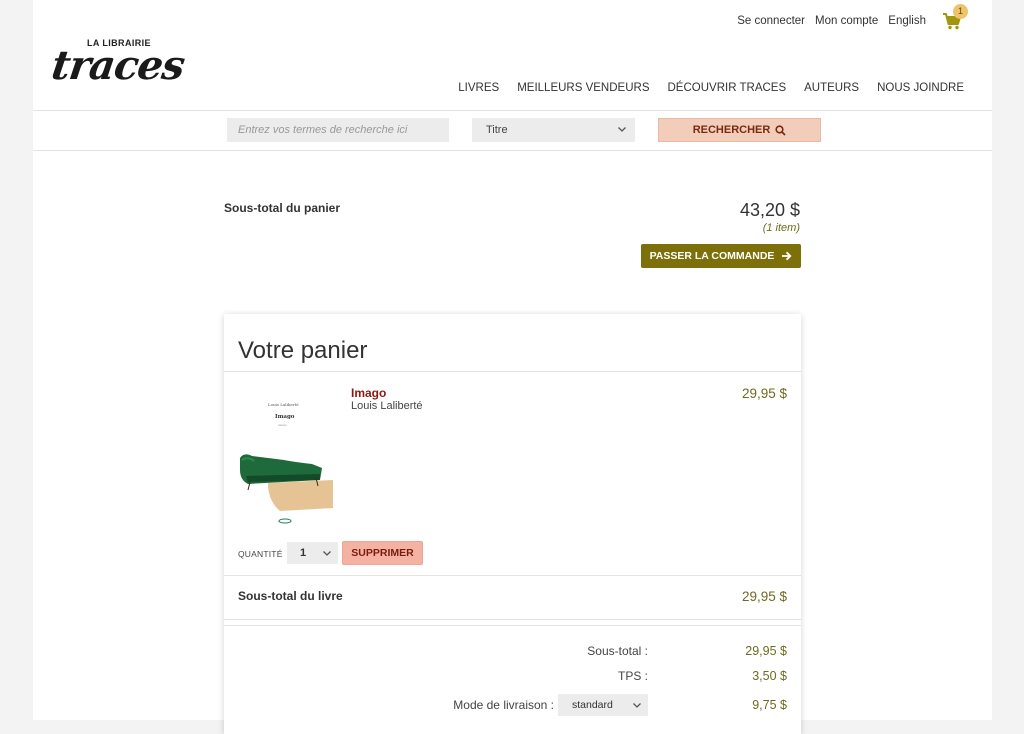  I want to click on delete-button: SUPPRIMER, so click(382, 553).